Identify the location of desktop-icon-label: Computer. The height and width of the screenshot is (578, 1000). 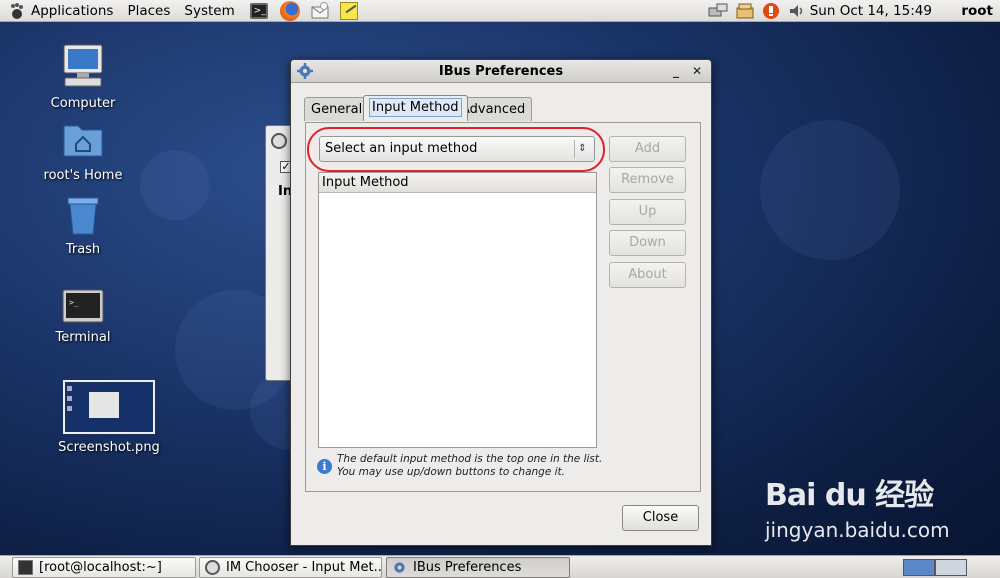
(83, 103).